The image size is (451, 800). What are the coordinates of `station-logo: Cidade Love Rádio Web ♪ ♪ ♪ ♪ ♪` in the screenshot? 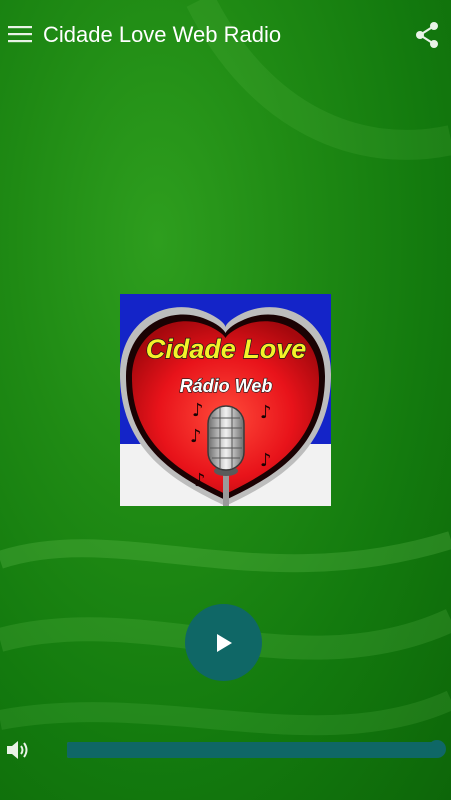 It's located at (225, 400).